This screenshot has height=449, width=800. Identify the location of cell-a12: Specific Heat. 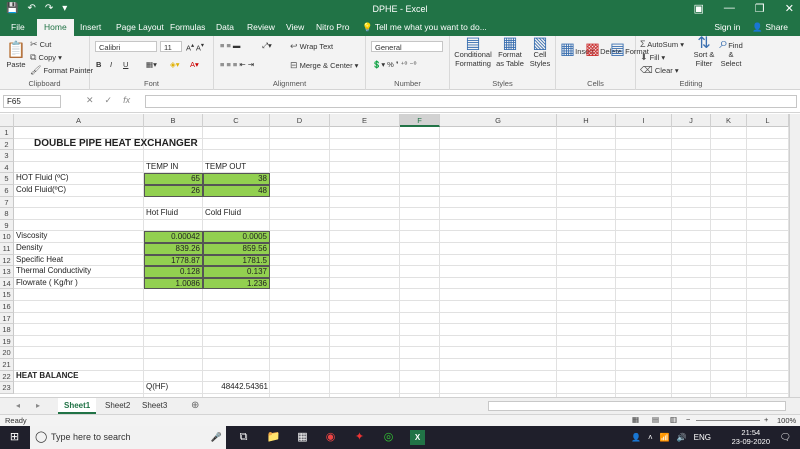
(39, 261).